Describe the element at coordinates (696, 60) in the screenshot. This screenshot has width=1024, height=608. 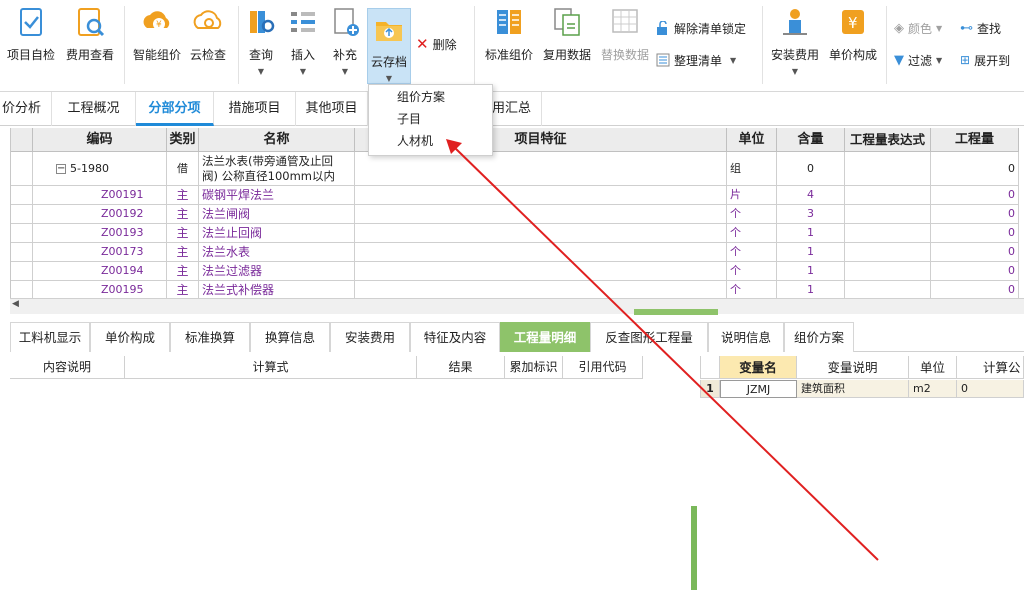
I see `organize-list-button: 整理清单 ▼` at that location.